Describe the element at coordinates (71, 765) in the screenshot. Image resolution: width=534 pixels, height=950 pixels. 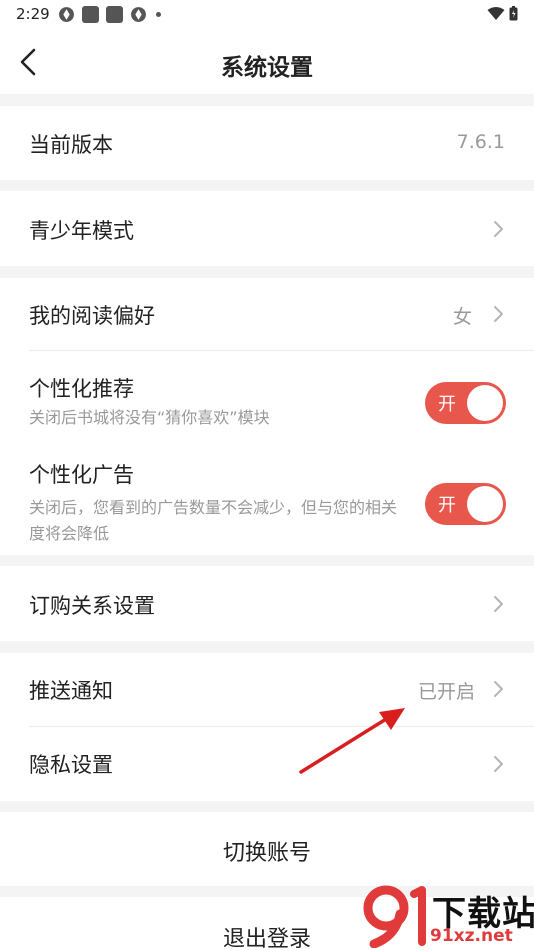
I see `privacy-label: 隐私设置` at that location.